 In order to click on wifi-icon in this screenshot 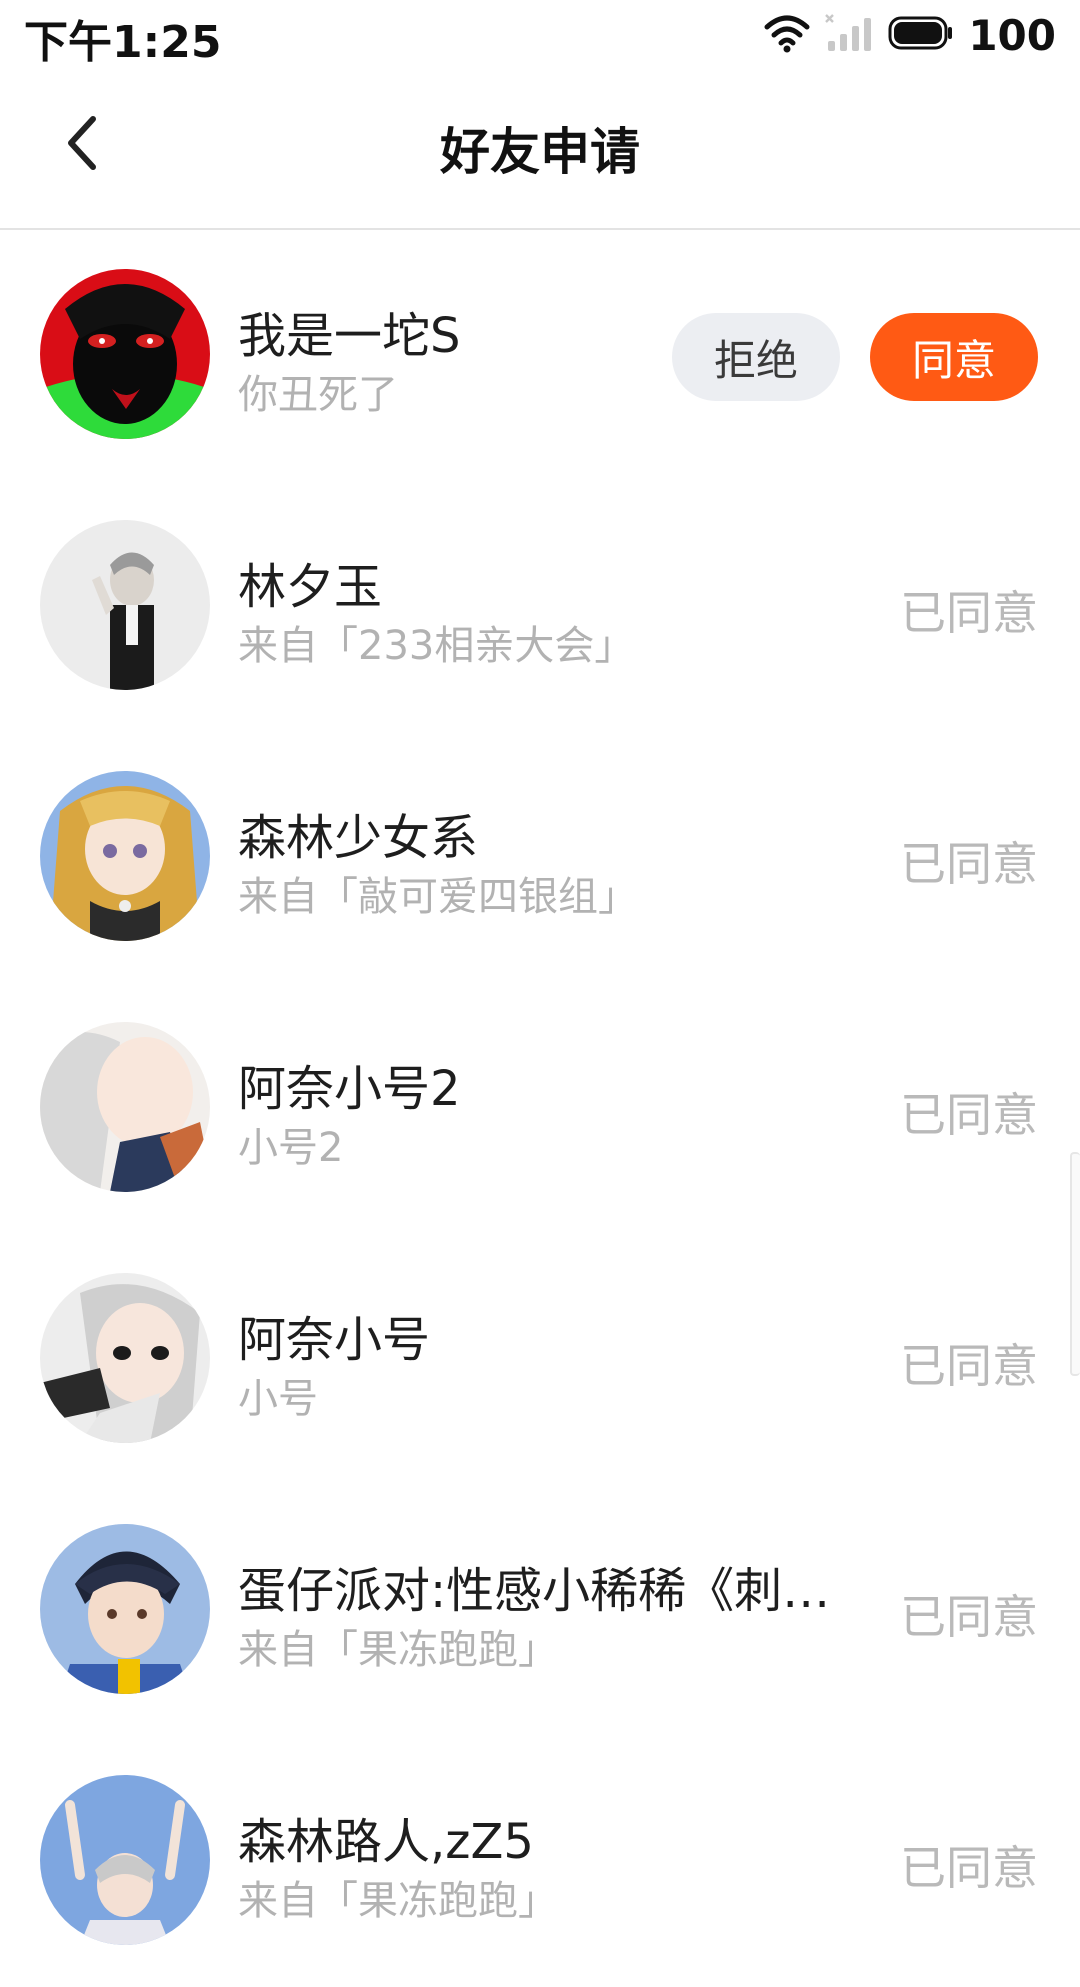, I will do `click(787, 35)`.